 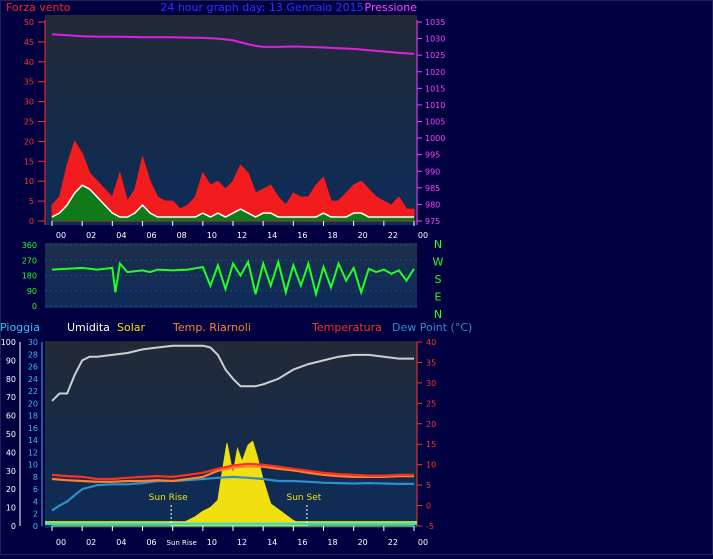 I want to click on pressure-tick-label: 1005, so click(x=435, y=122).